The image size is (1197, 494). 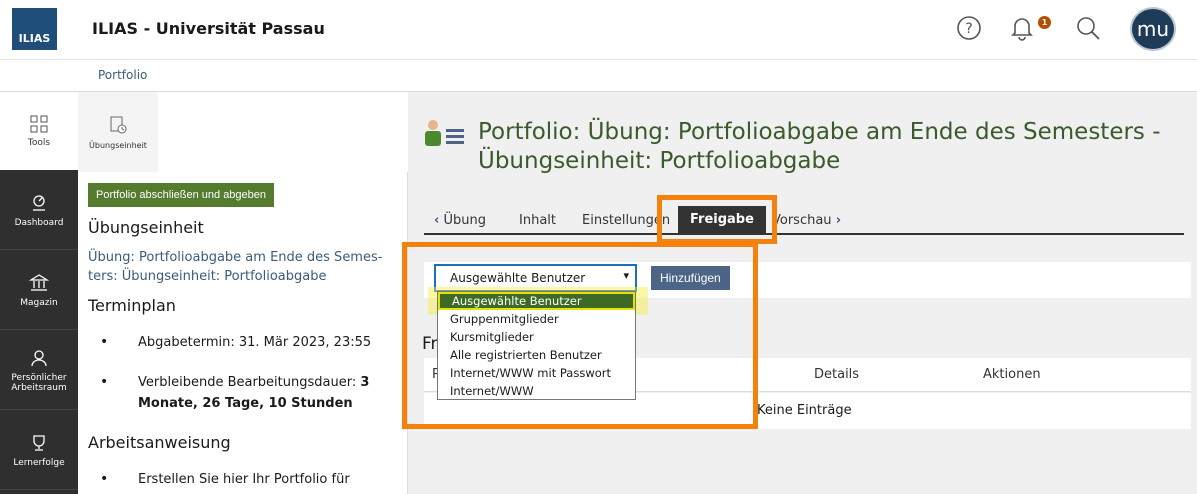 I want to click on heading-instructions: Arbeitsanweisung, so click(x=159, y=442).